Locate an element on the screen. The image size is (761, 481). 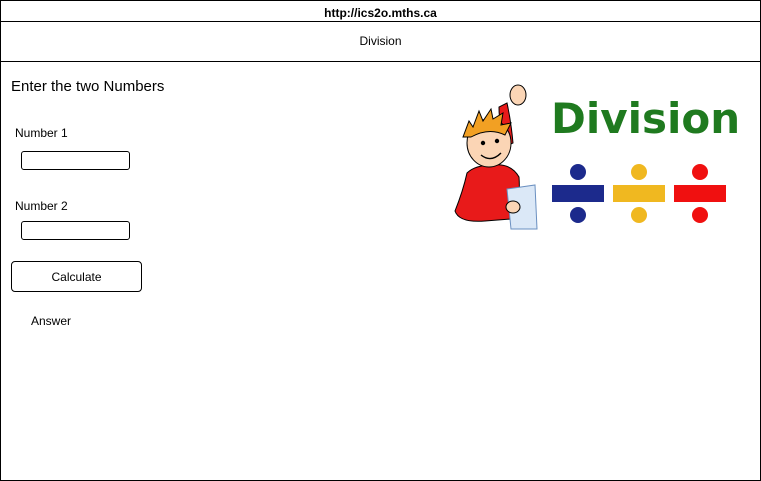
answer-output: Answer is located at coordinates (51, 321).